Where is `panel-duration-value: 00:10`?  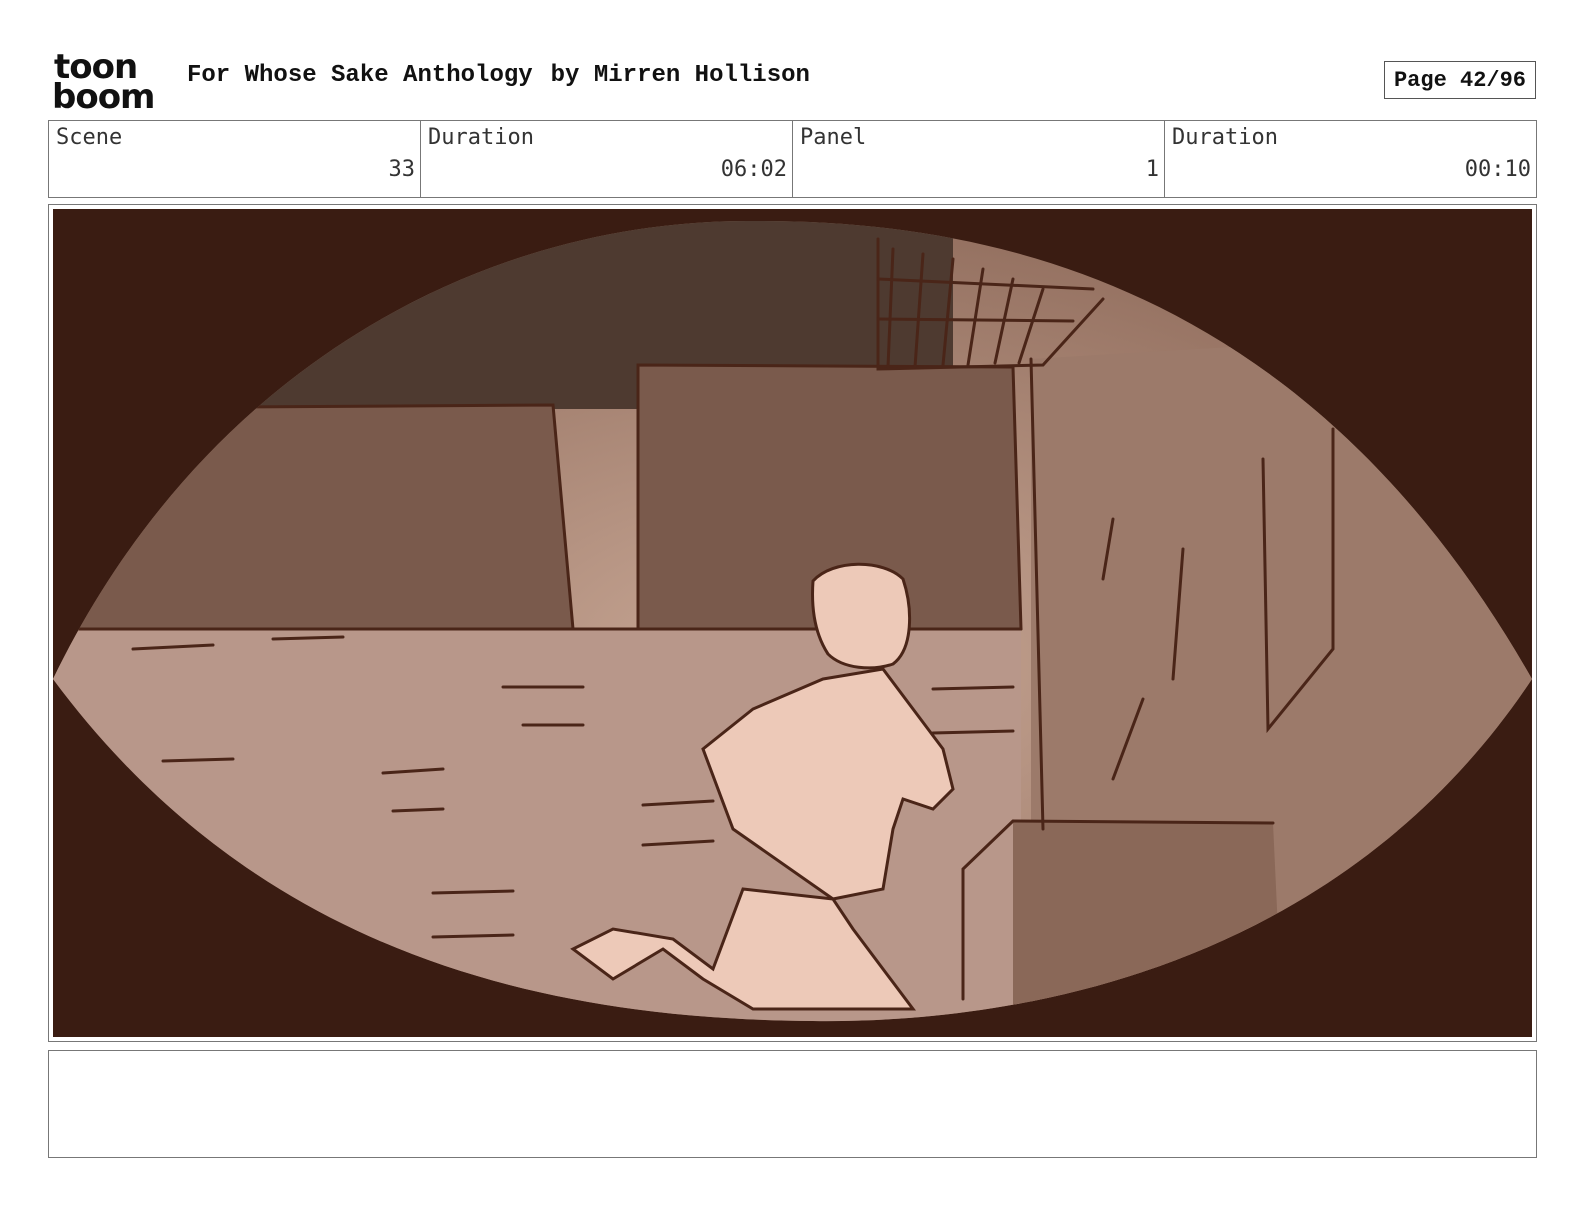
panel-duration-value: 00:10 is located at coordinates (1497, 169).